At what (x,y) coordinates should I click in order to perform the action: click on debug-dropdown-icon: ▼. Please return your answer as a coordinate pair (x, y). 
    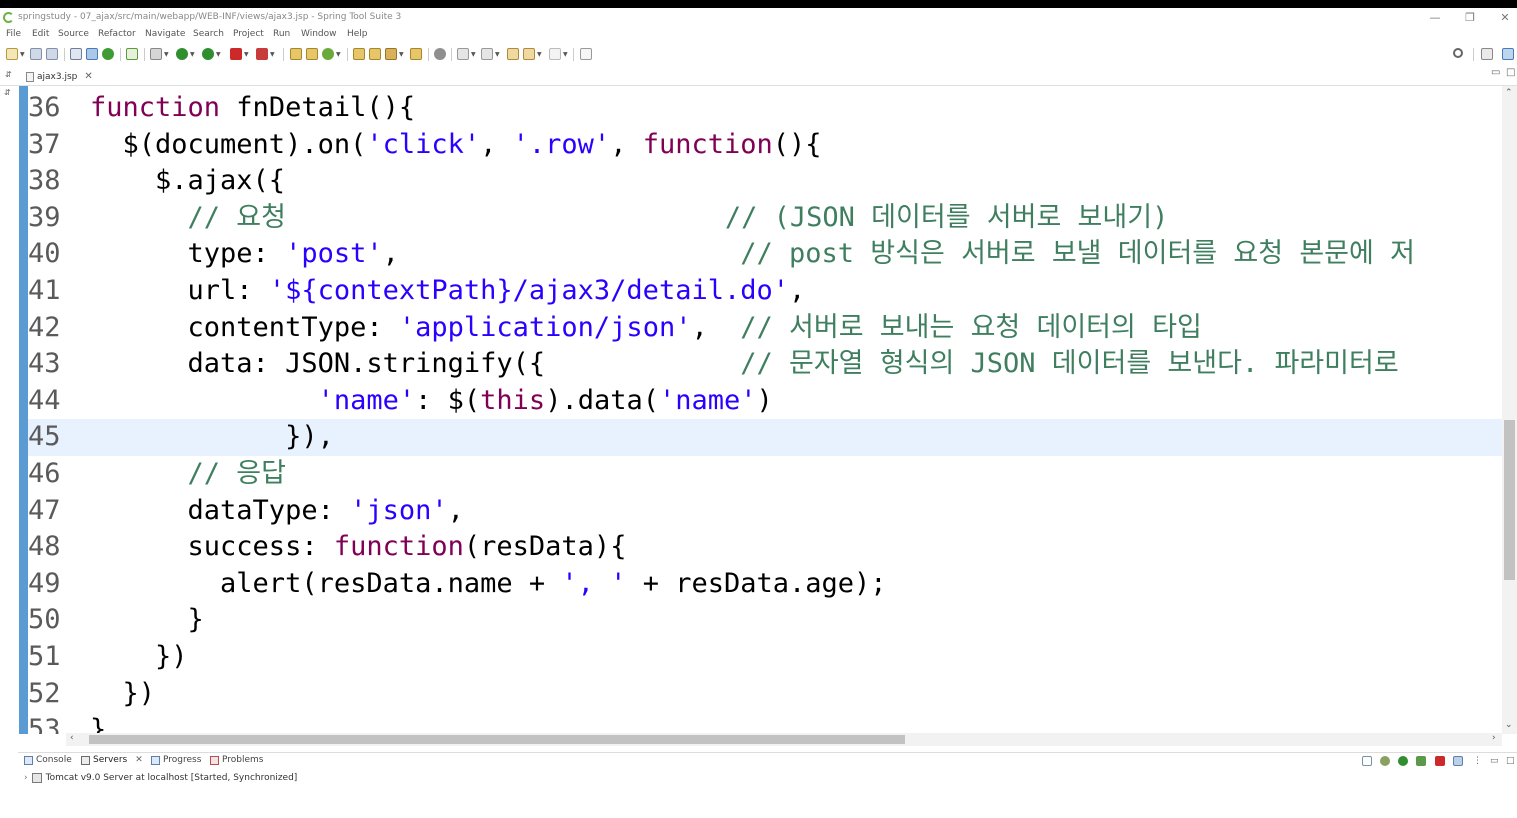
    Looking at the image, I should click on (166, 54).